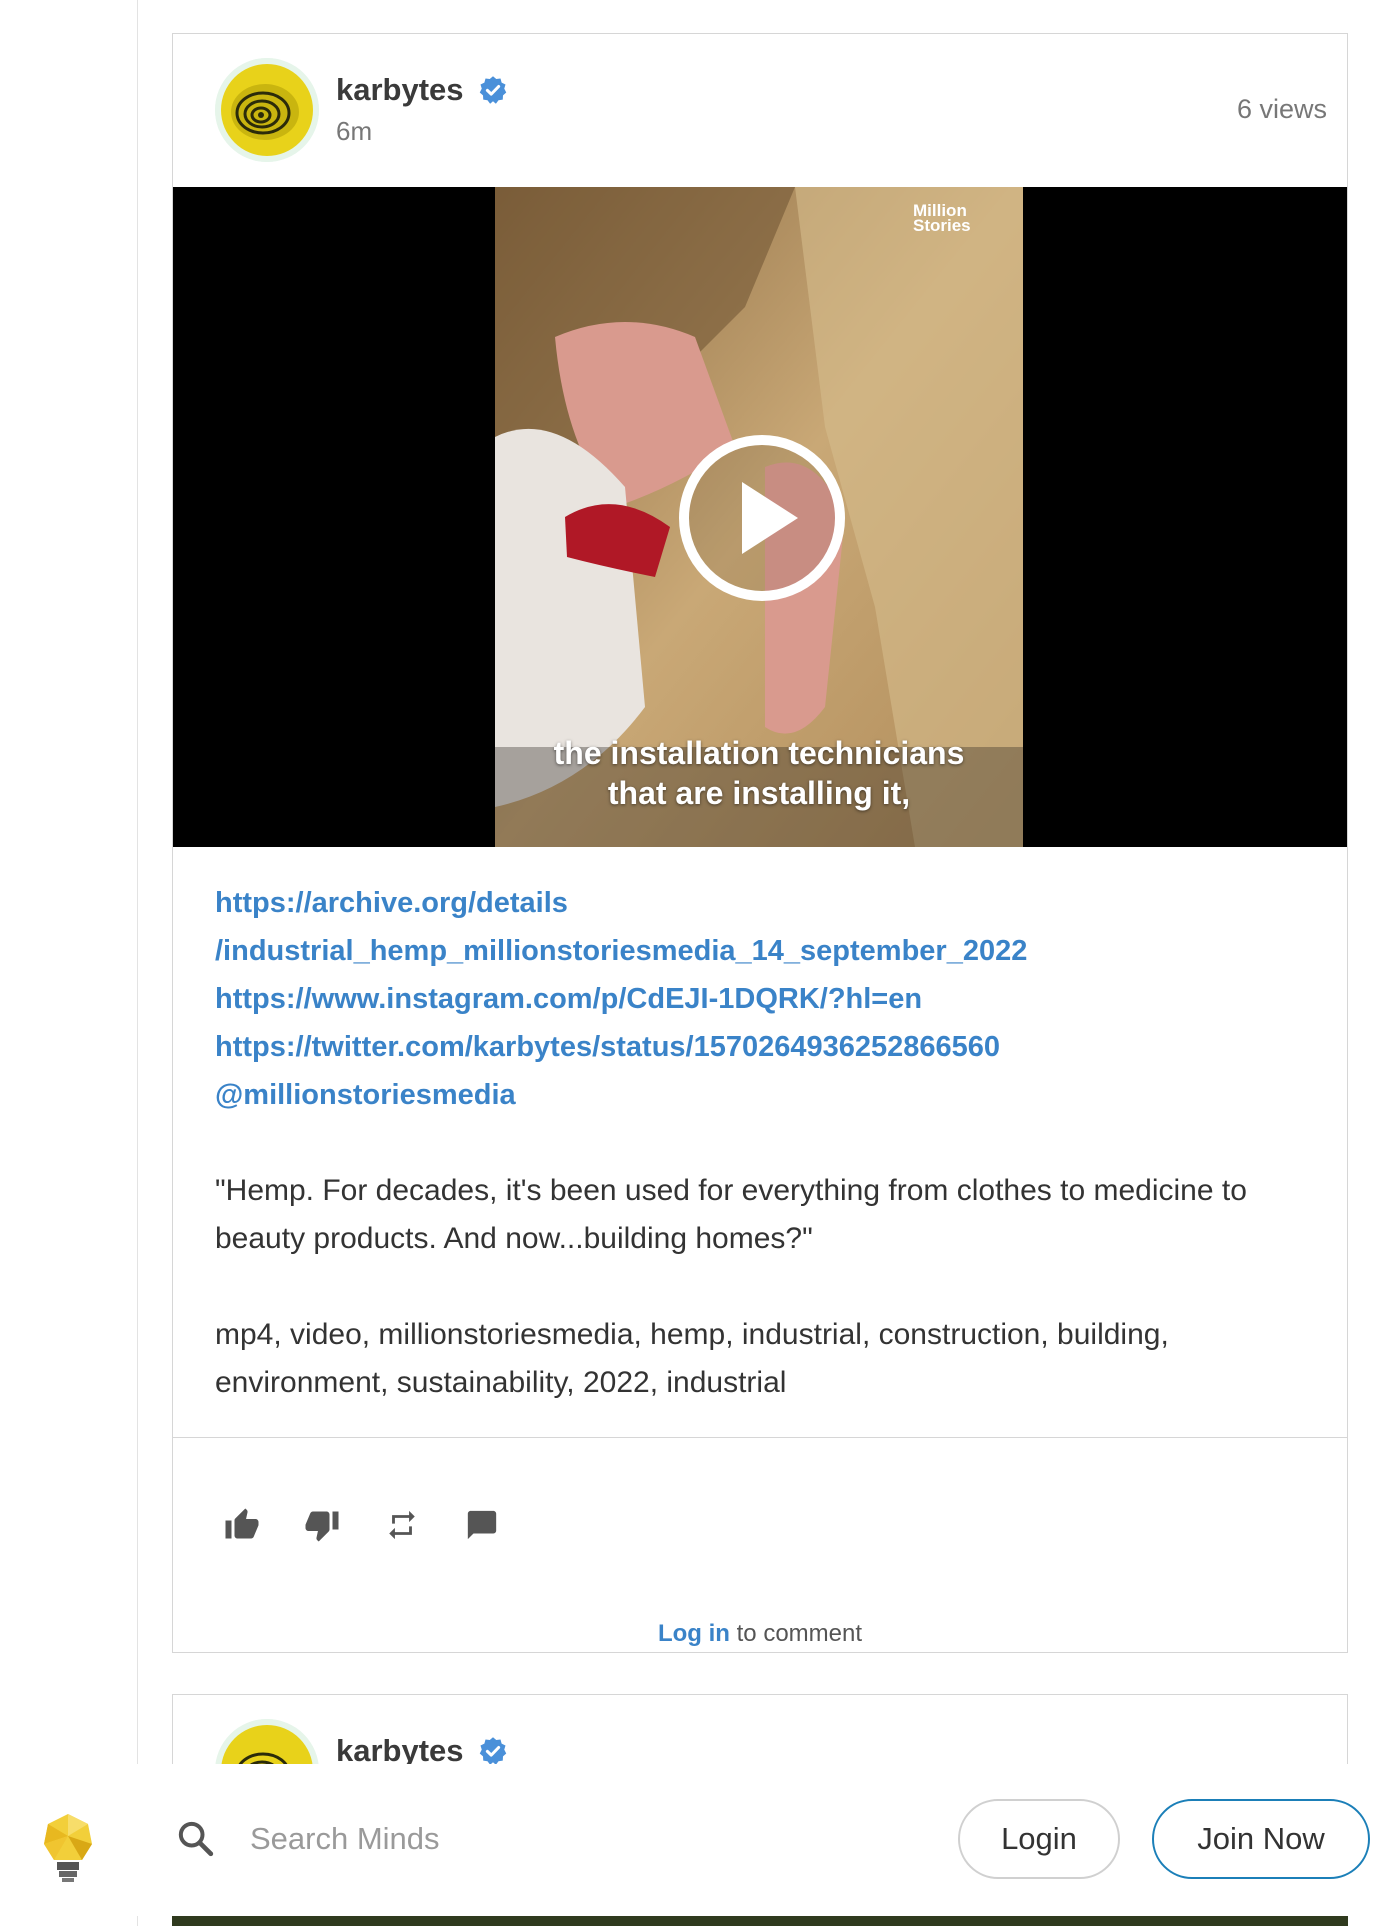 The image size is (1386, 1926). What do you see at coordinates (760, 1921) in the screenshot?
I see `next-post-media-peek` at bounding box center [760, 1921].